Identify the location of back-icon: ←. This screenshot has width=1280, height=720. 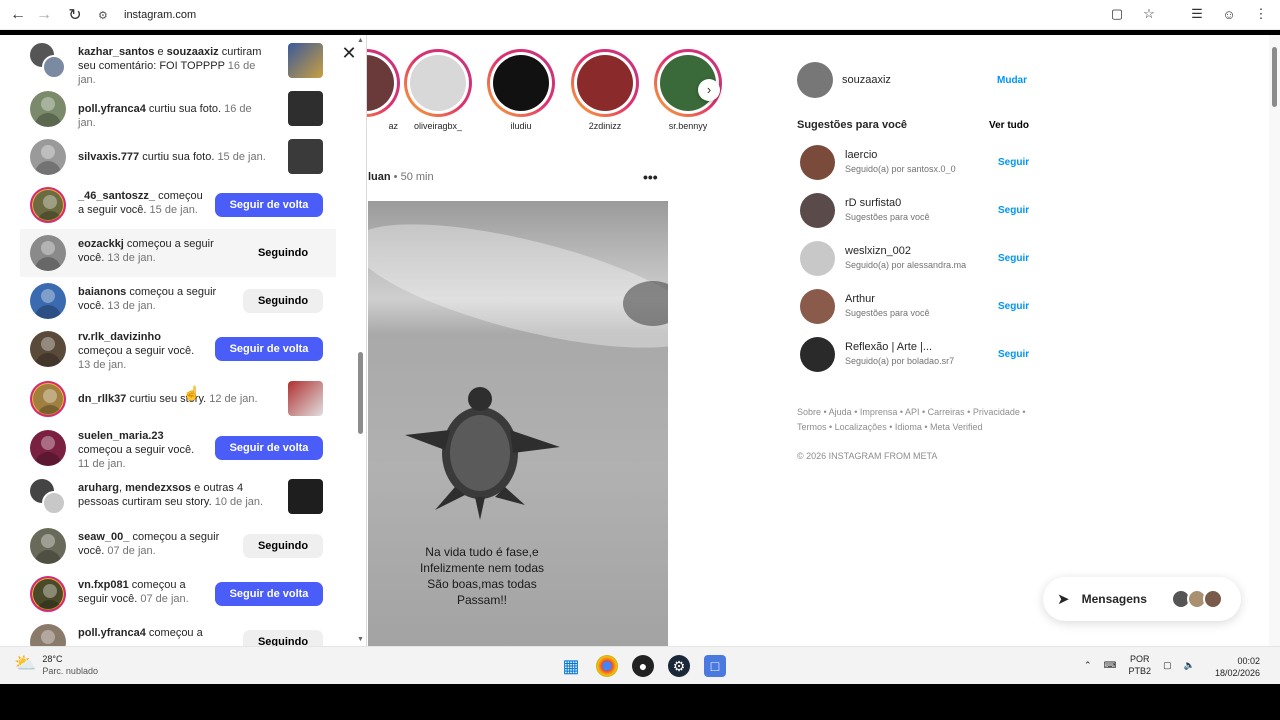
(18, 15).